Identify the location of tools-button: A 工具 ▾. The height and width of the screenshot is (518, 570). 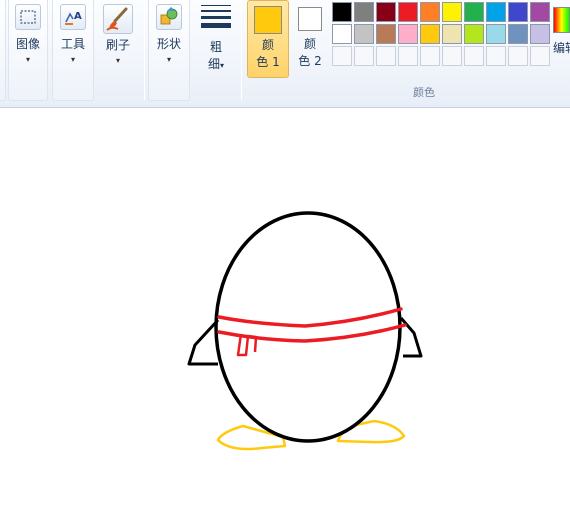
(73, 34).